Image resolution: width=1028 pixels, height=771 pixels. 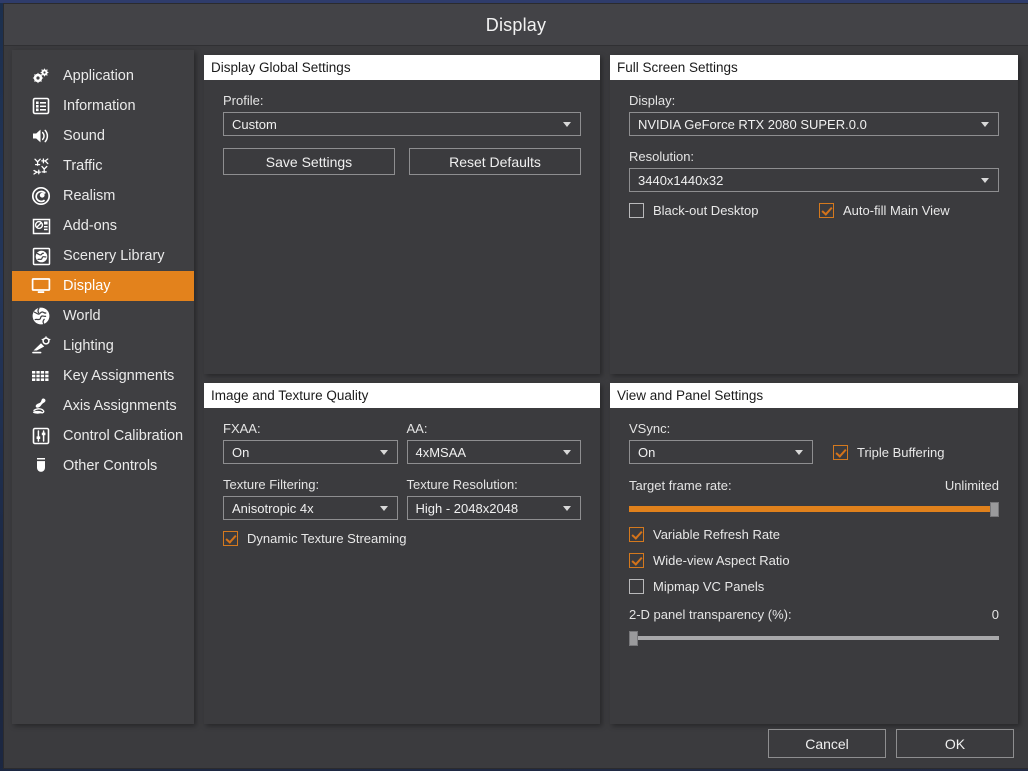 What do you see at coordinates (103, 316) in the screenshot?
I see `sidebar-item-world: World` at bounding box center [103, 316].